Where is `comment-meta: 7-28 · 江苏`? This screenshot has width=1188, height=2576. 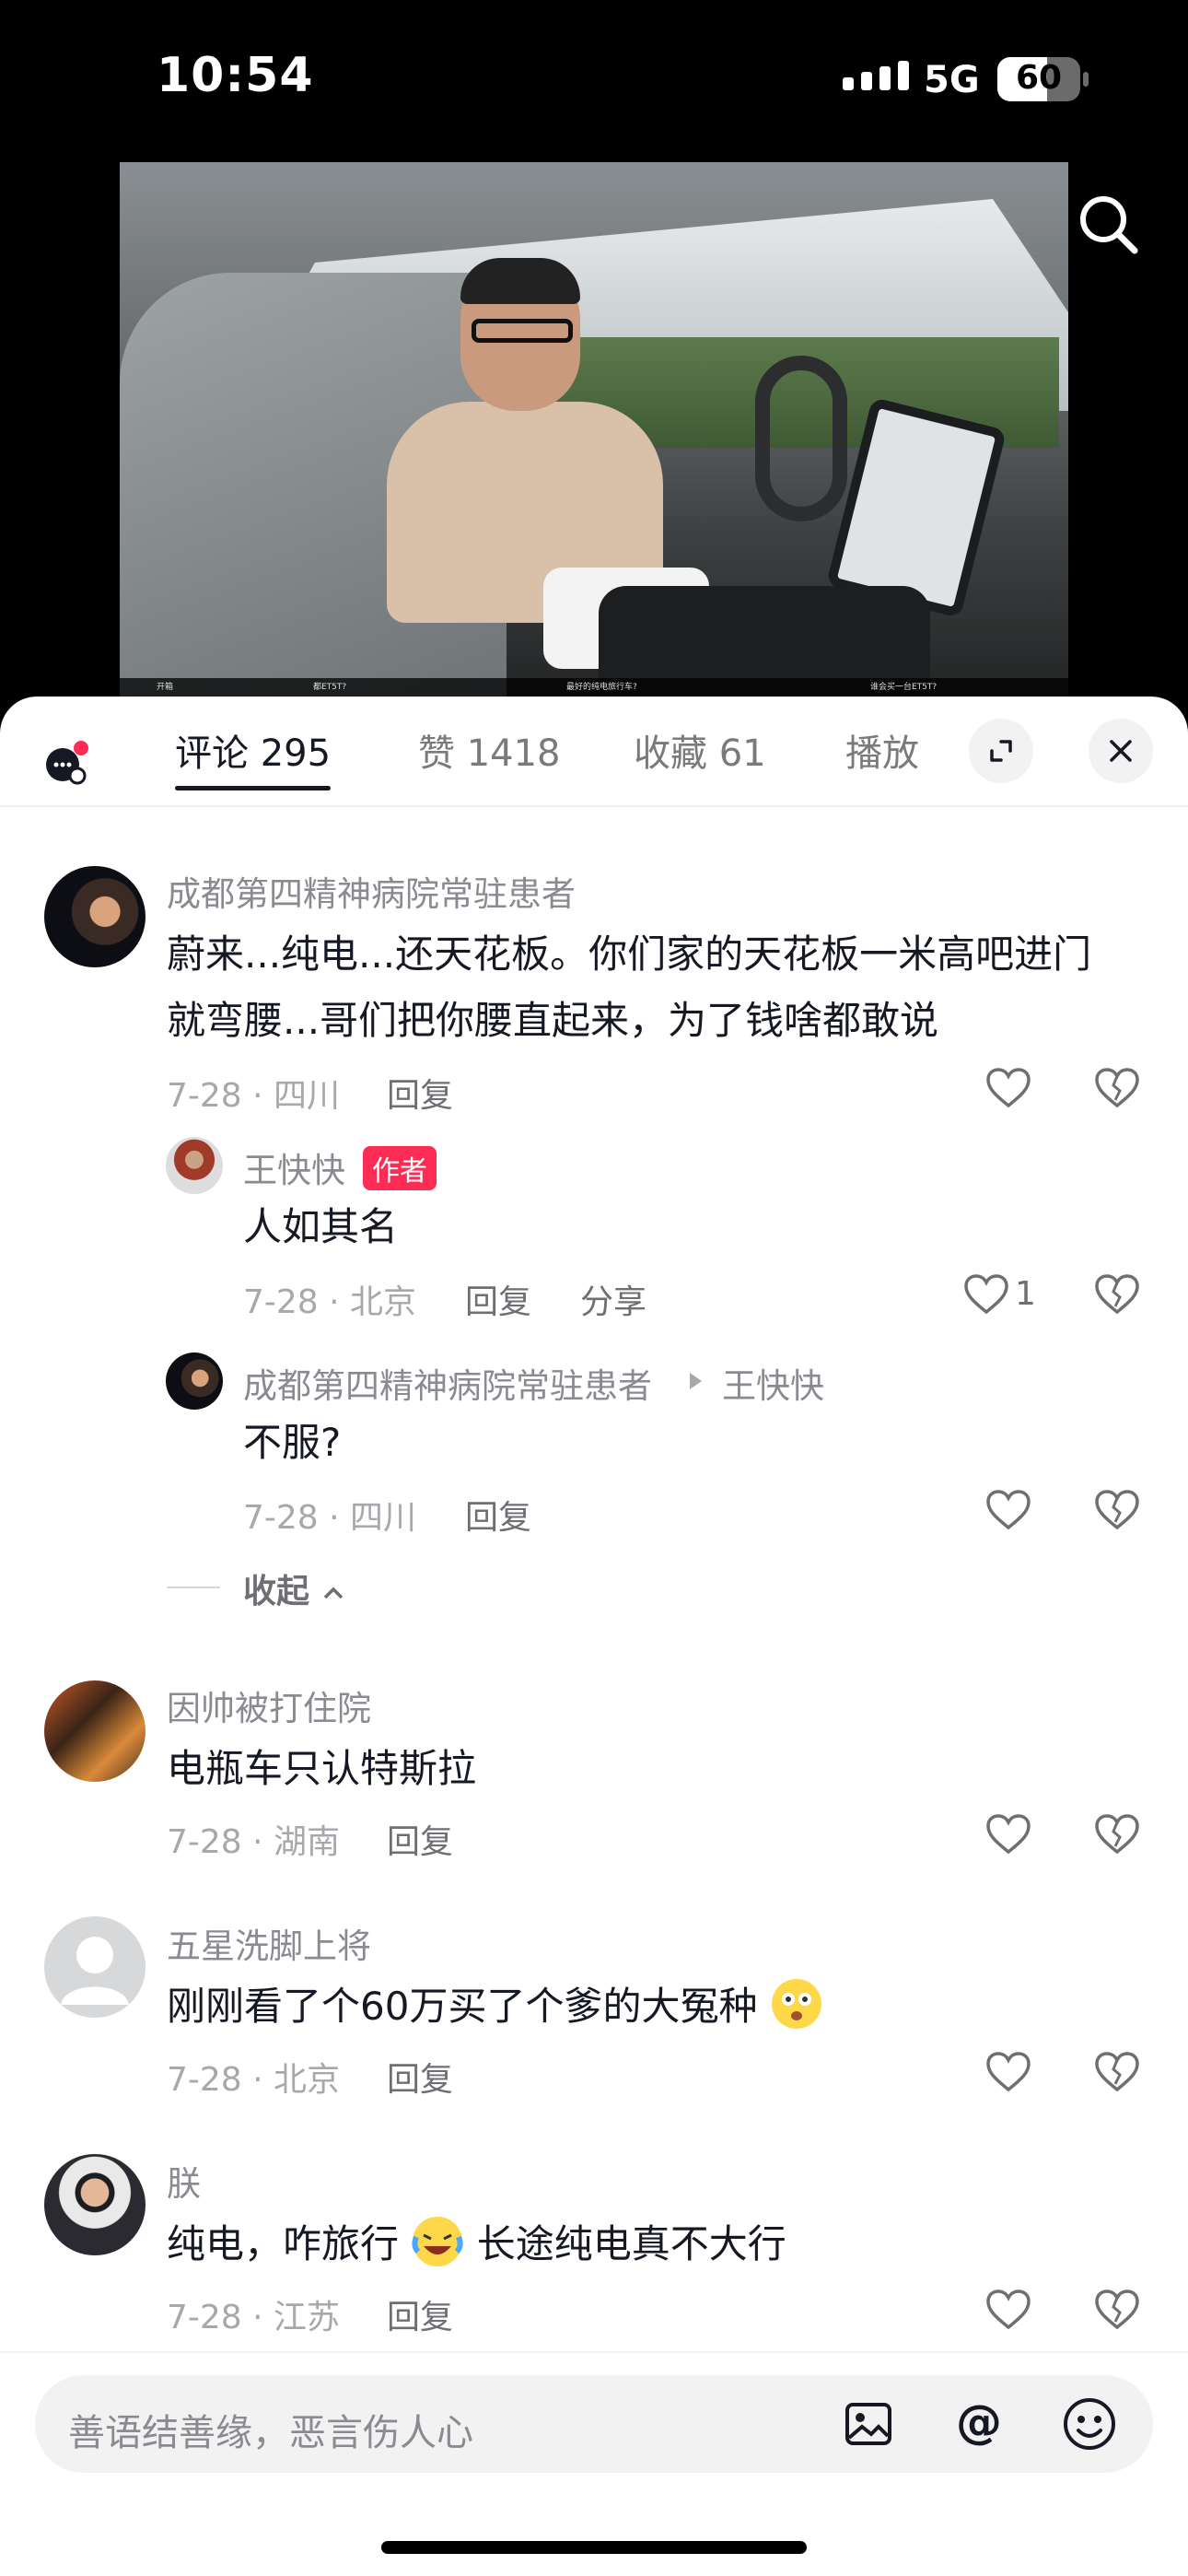
comment-meta: 7-28 · 江苏 is located at coordinates (254, 2317).